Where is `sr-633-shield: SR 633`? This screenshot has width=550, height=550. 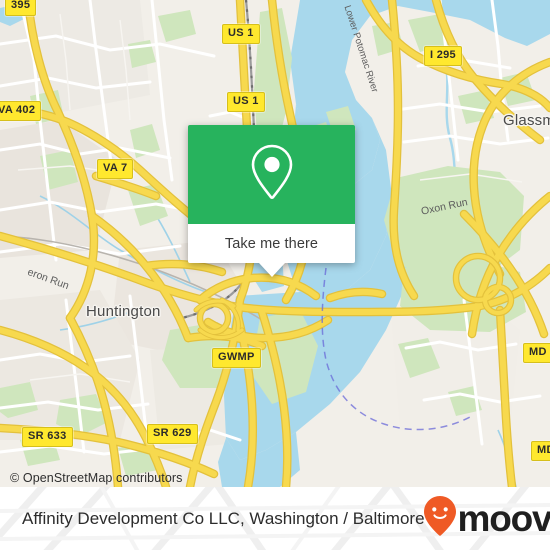
sr-633-shield: SR 633 is located at coordinates (47, 437).